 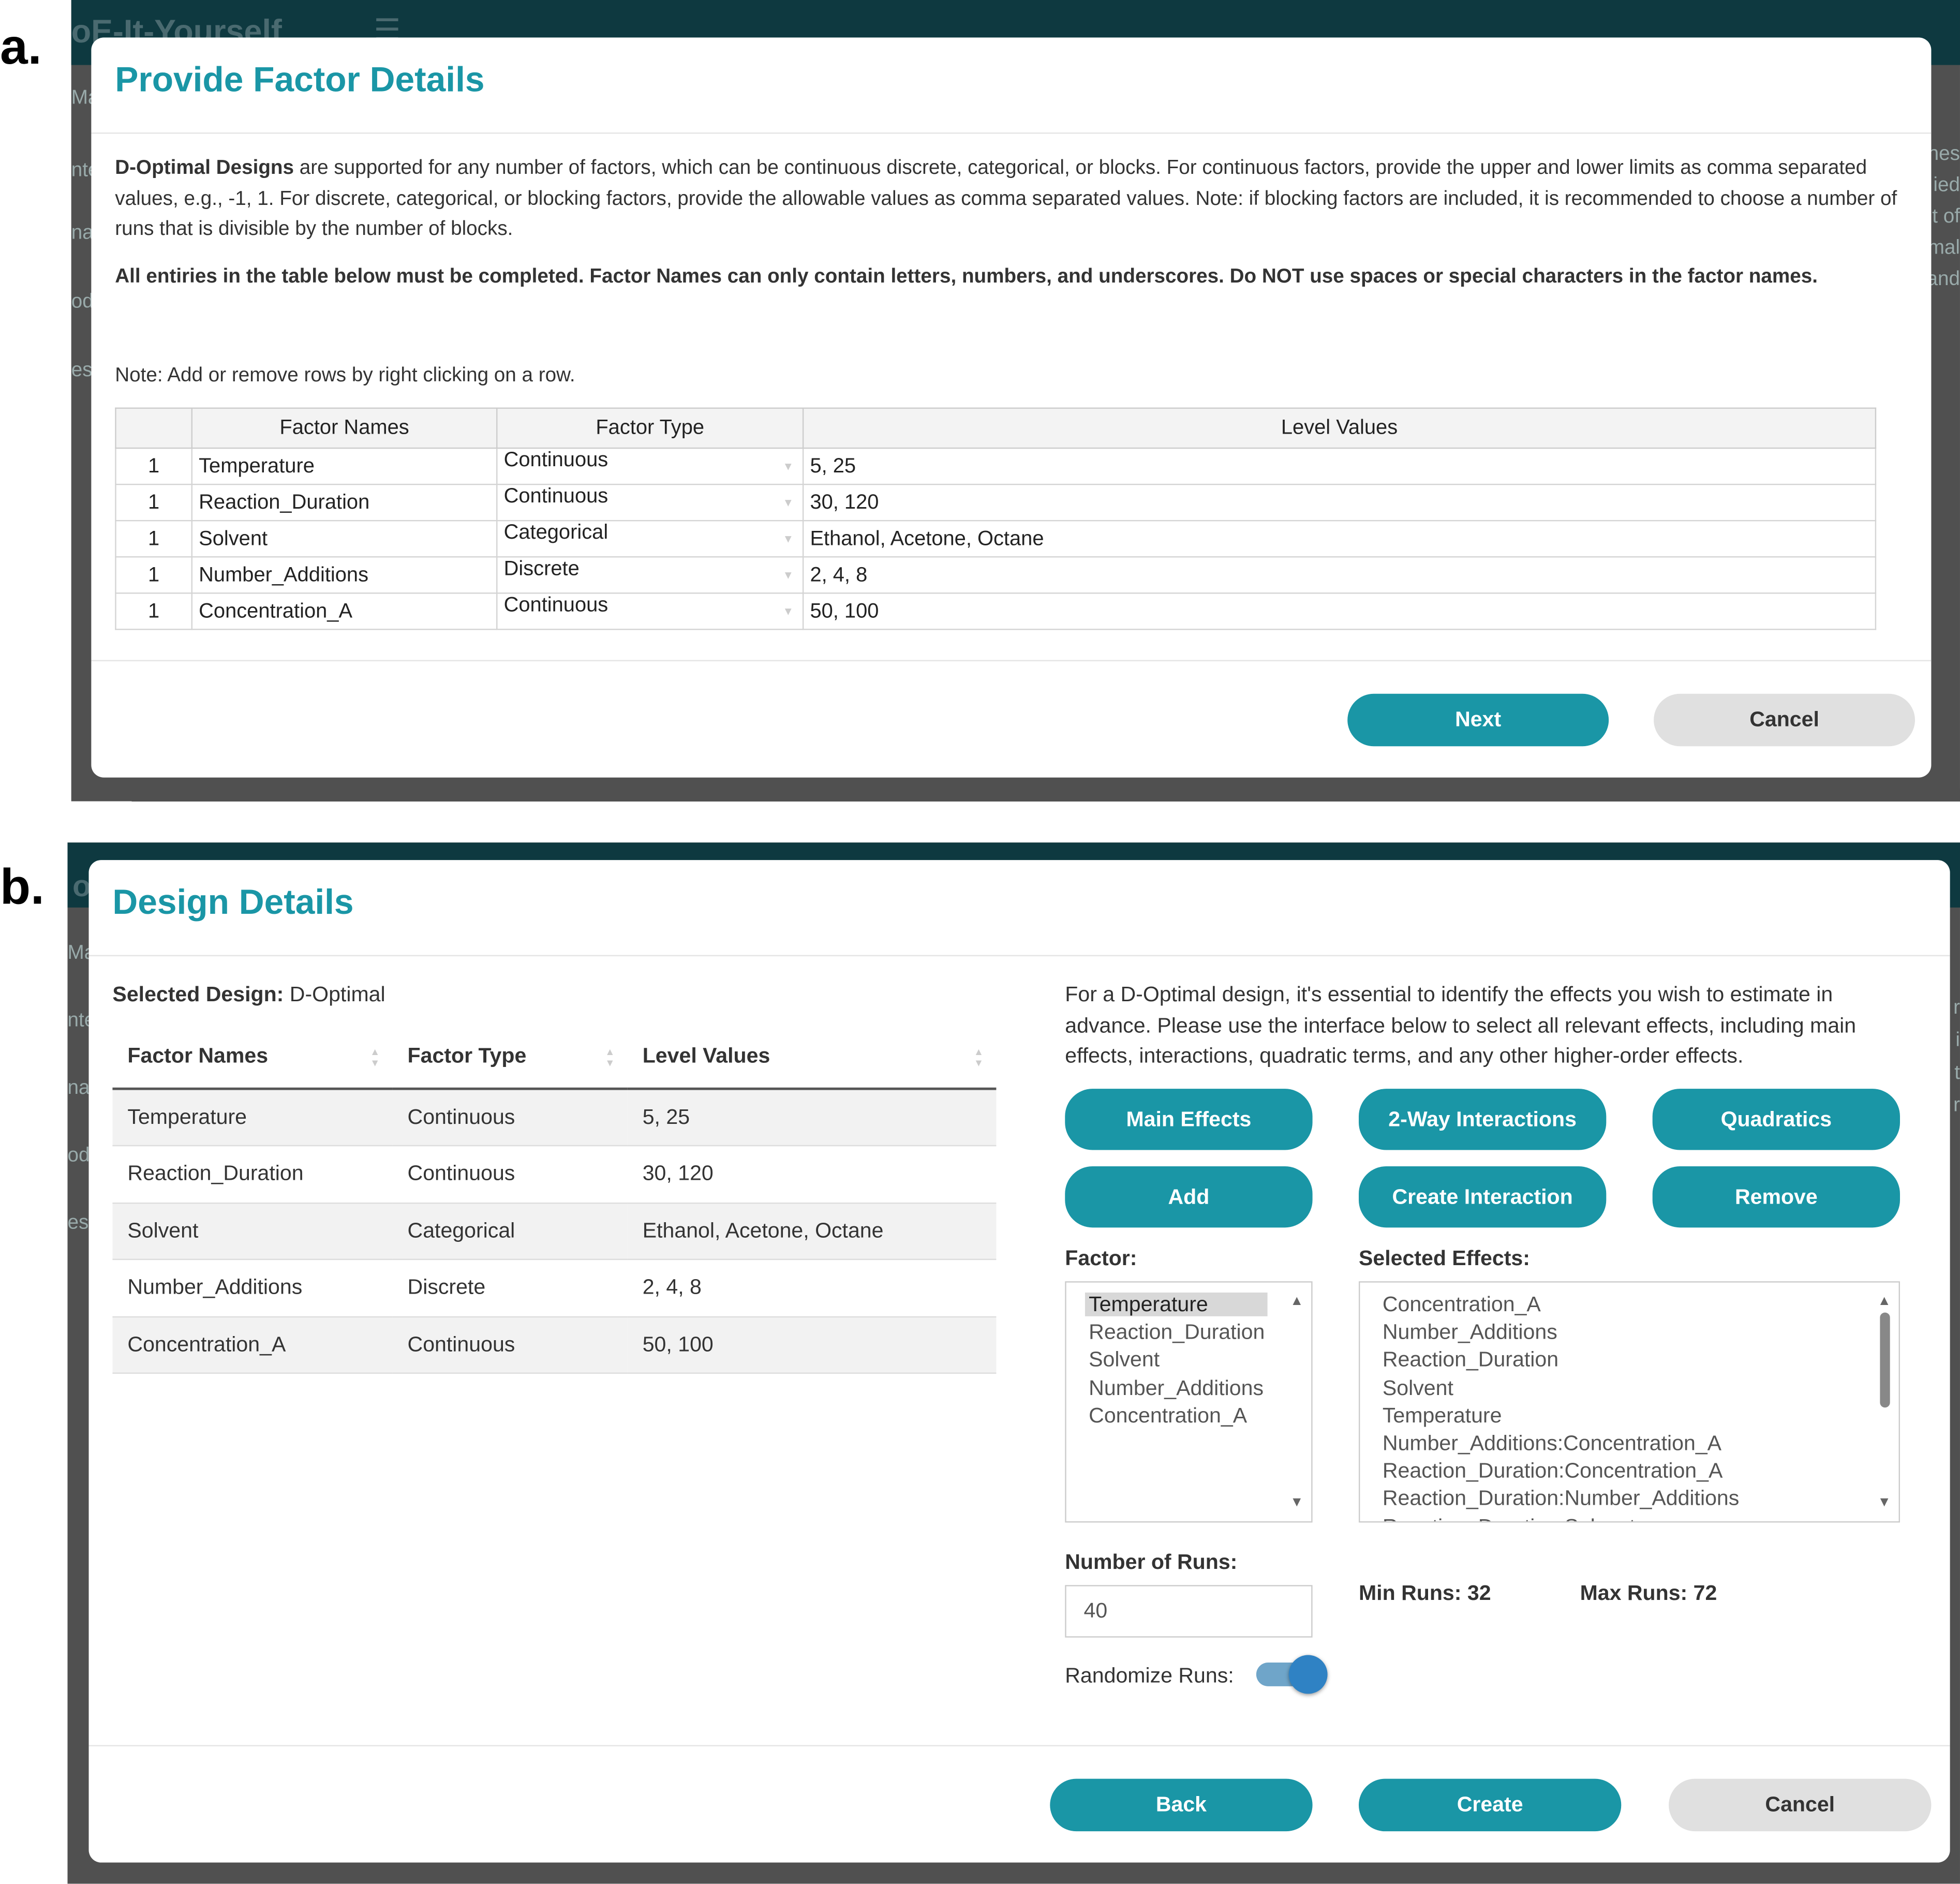 I want to click on level-values-cell: Ethanol, Acetone, Octane, so click(x=1340, y=539).